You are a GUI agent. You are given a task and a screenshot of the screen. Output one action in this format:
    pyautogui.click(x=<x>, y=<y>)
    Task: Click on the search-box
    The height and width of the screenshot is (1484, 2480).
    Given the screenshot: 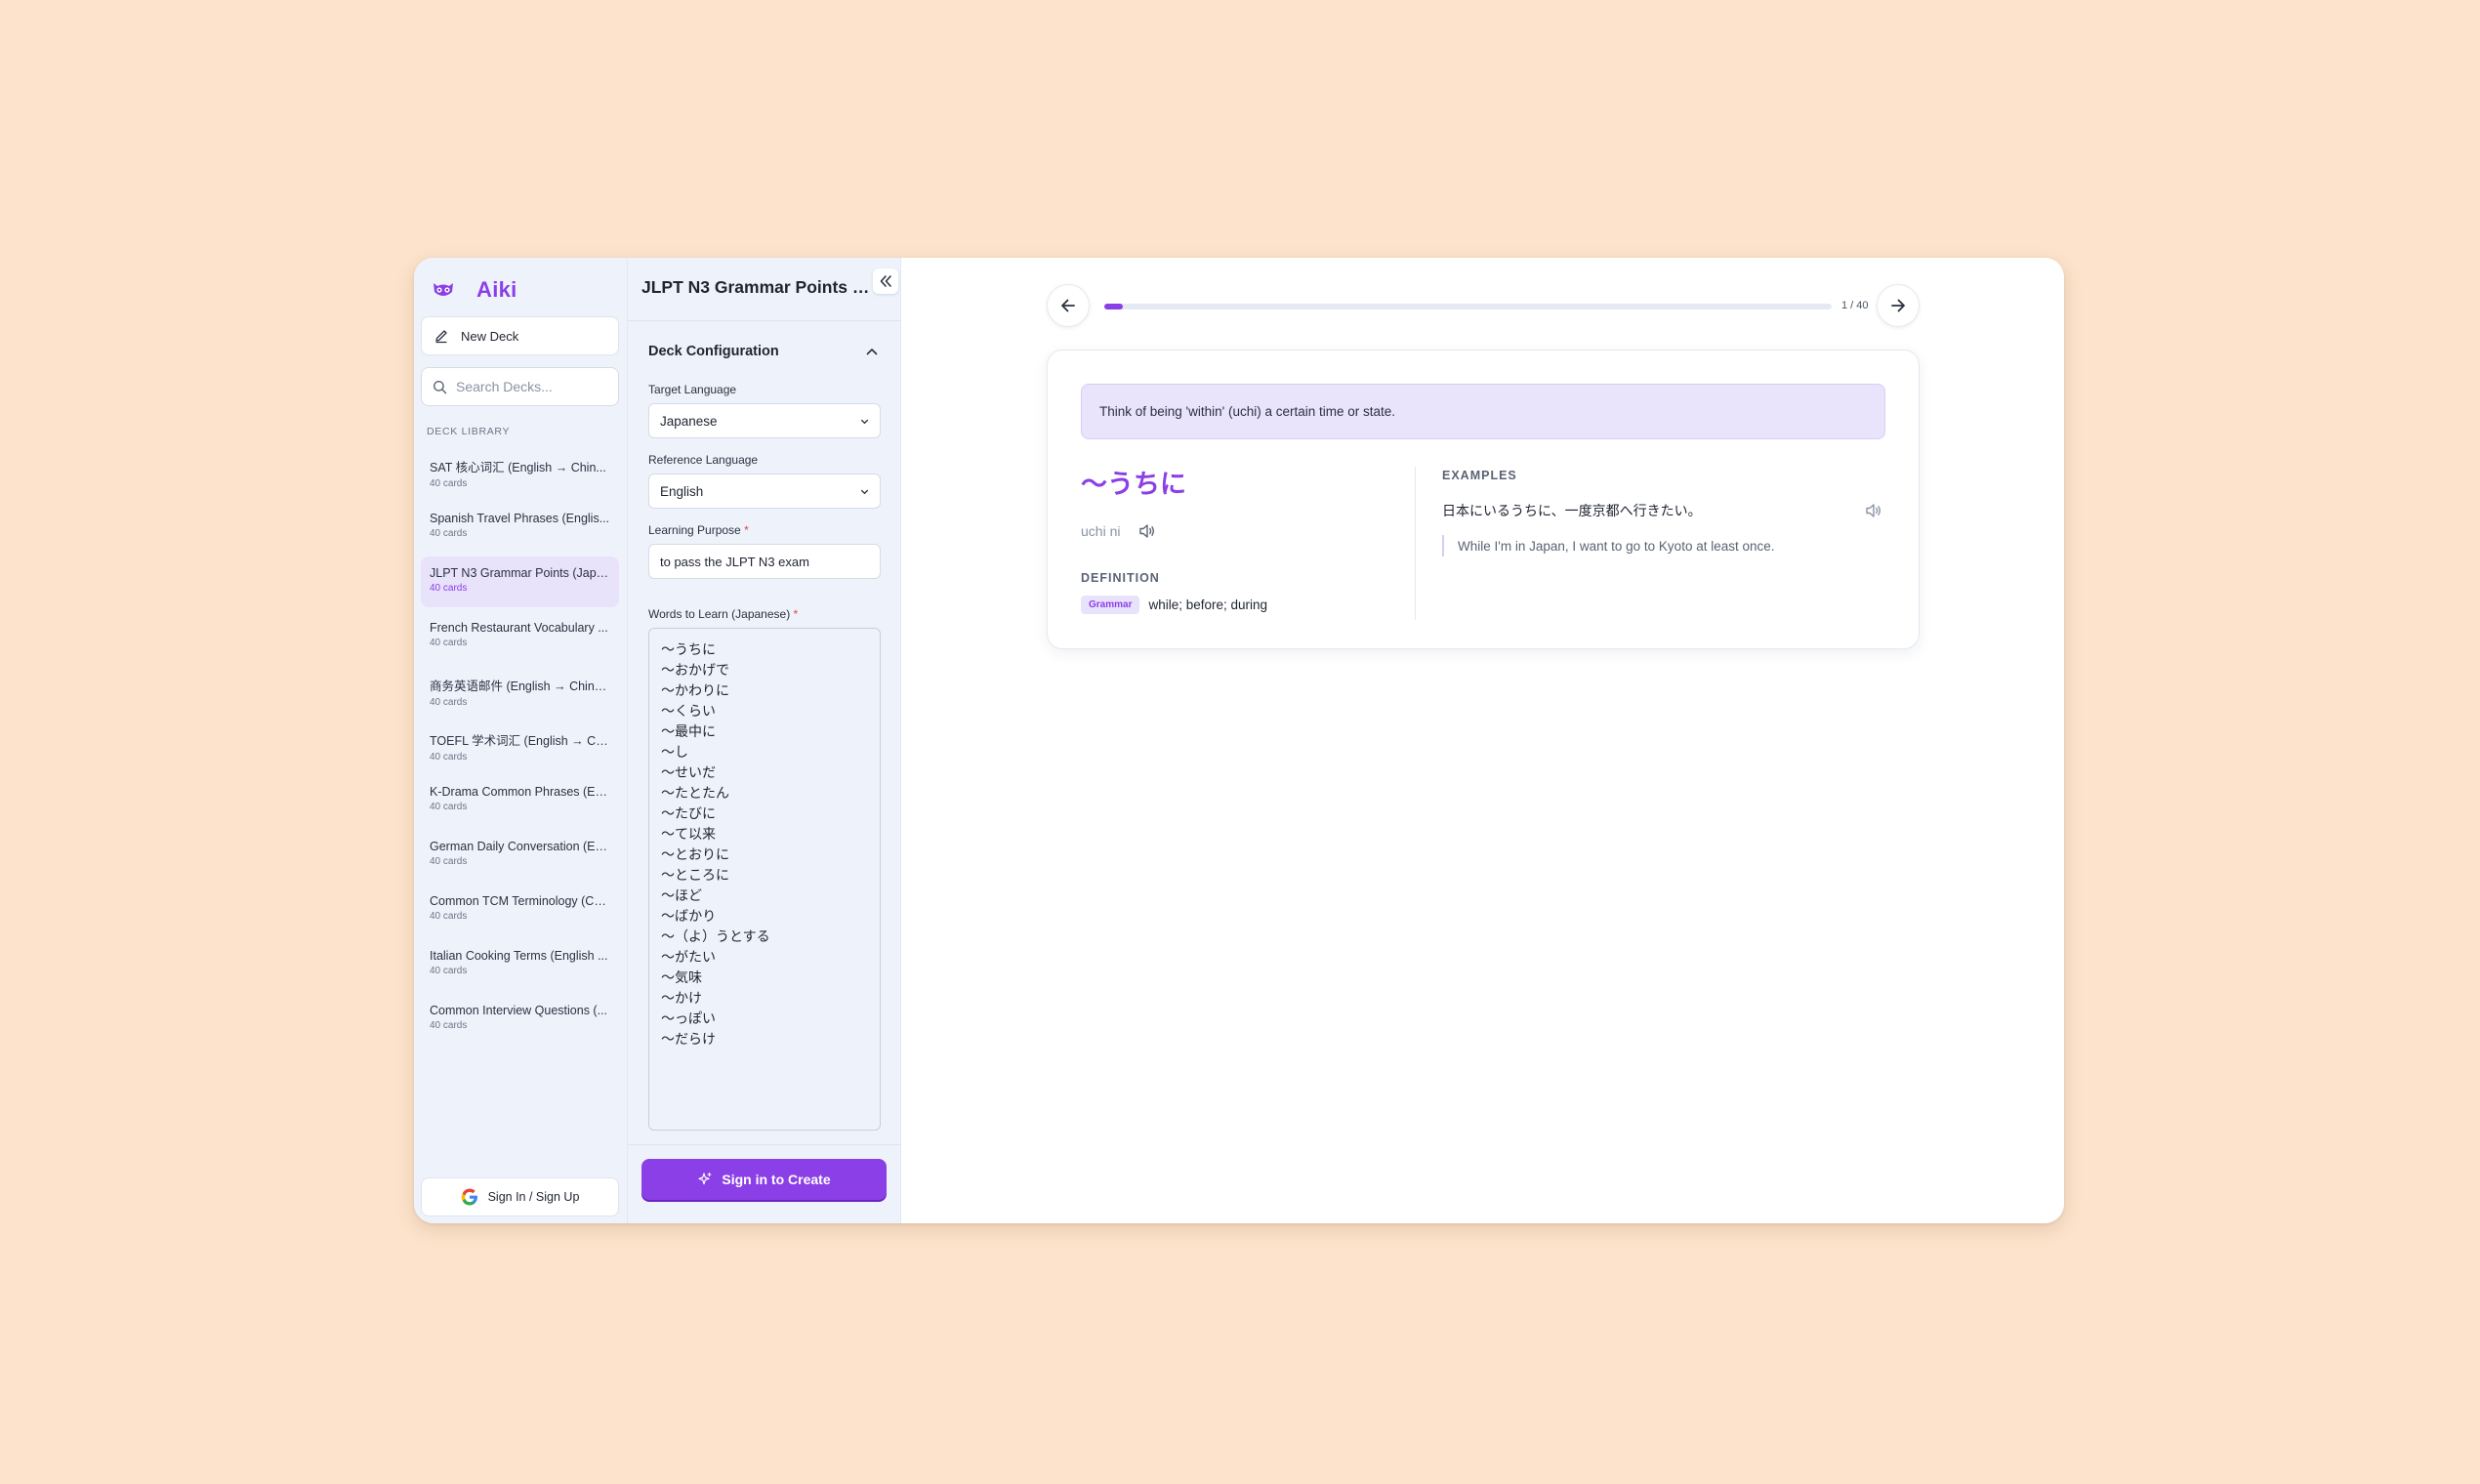 What is the action you would take?
    pyautogui.click(x=520, y=387)
    